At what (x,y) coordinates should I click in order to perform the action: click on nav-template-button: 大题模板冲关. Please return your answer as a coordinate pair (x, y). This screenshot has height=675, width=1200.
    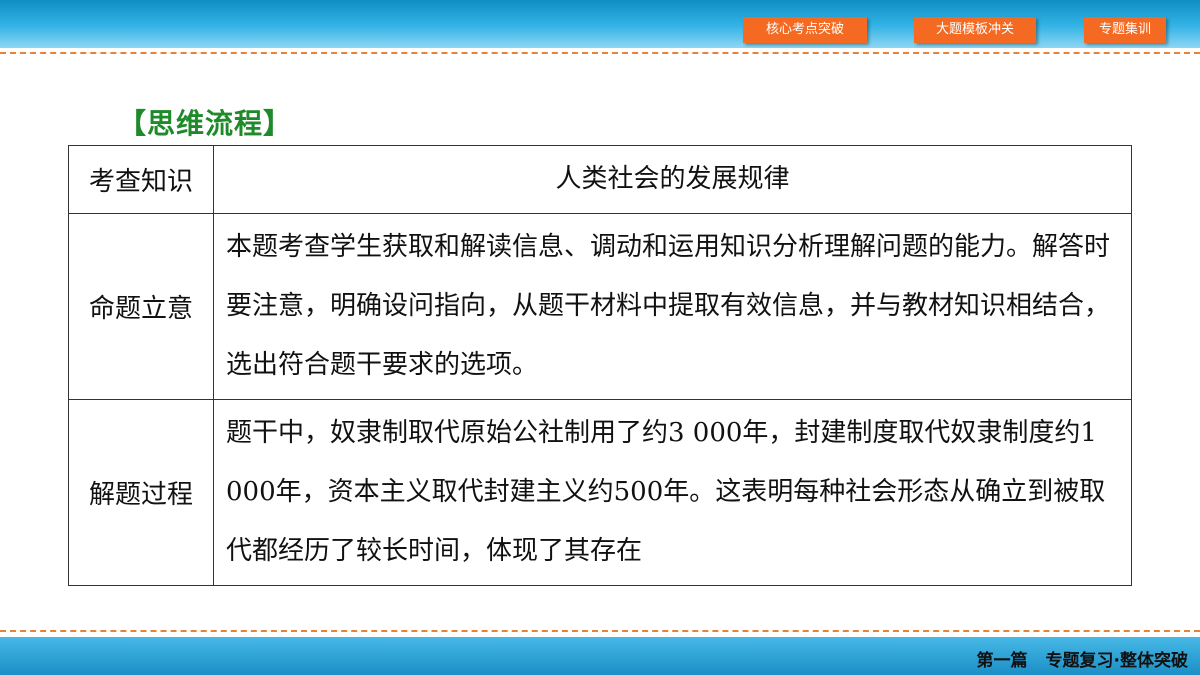
    Looking at the image, I should click on (975, 30).